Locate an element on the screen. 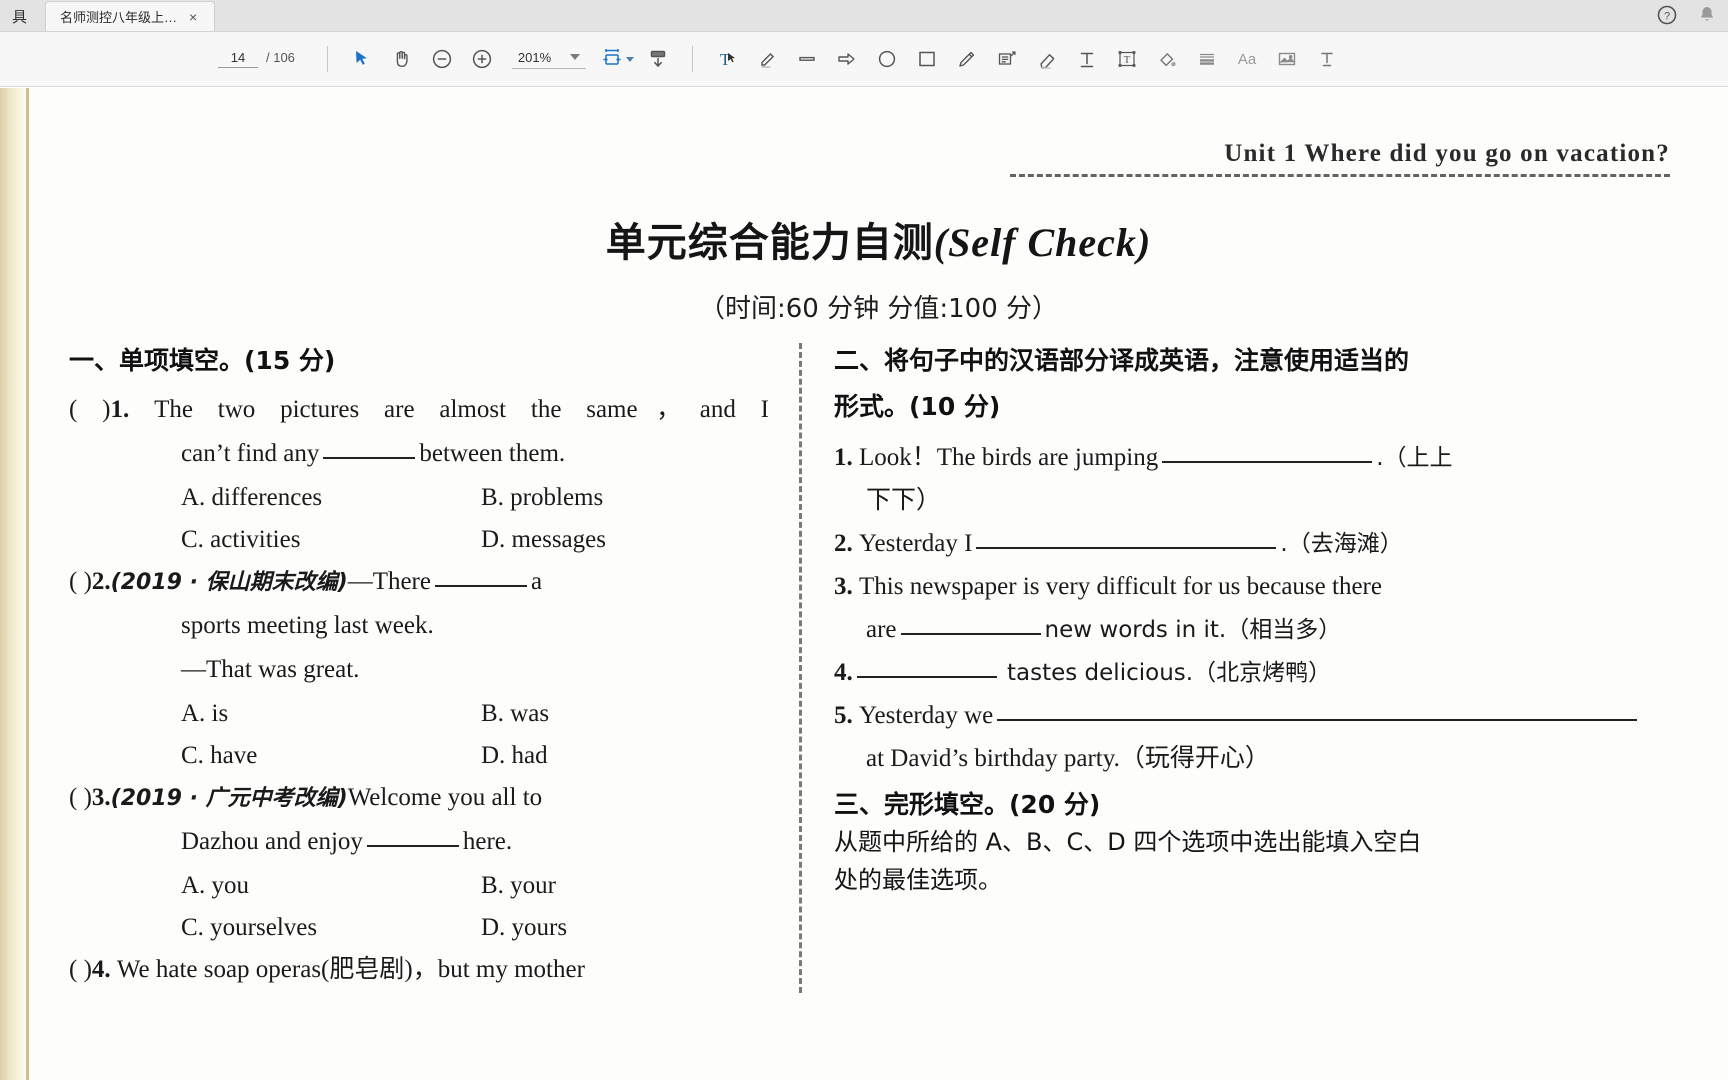 The width and height of the screenshot is (1728, 1080). eraser-icon is located at coordinates (1047, 59).